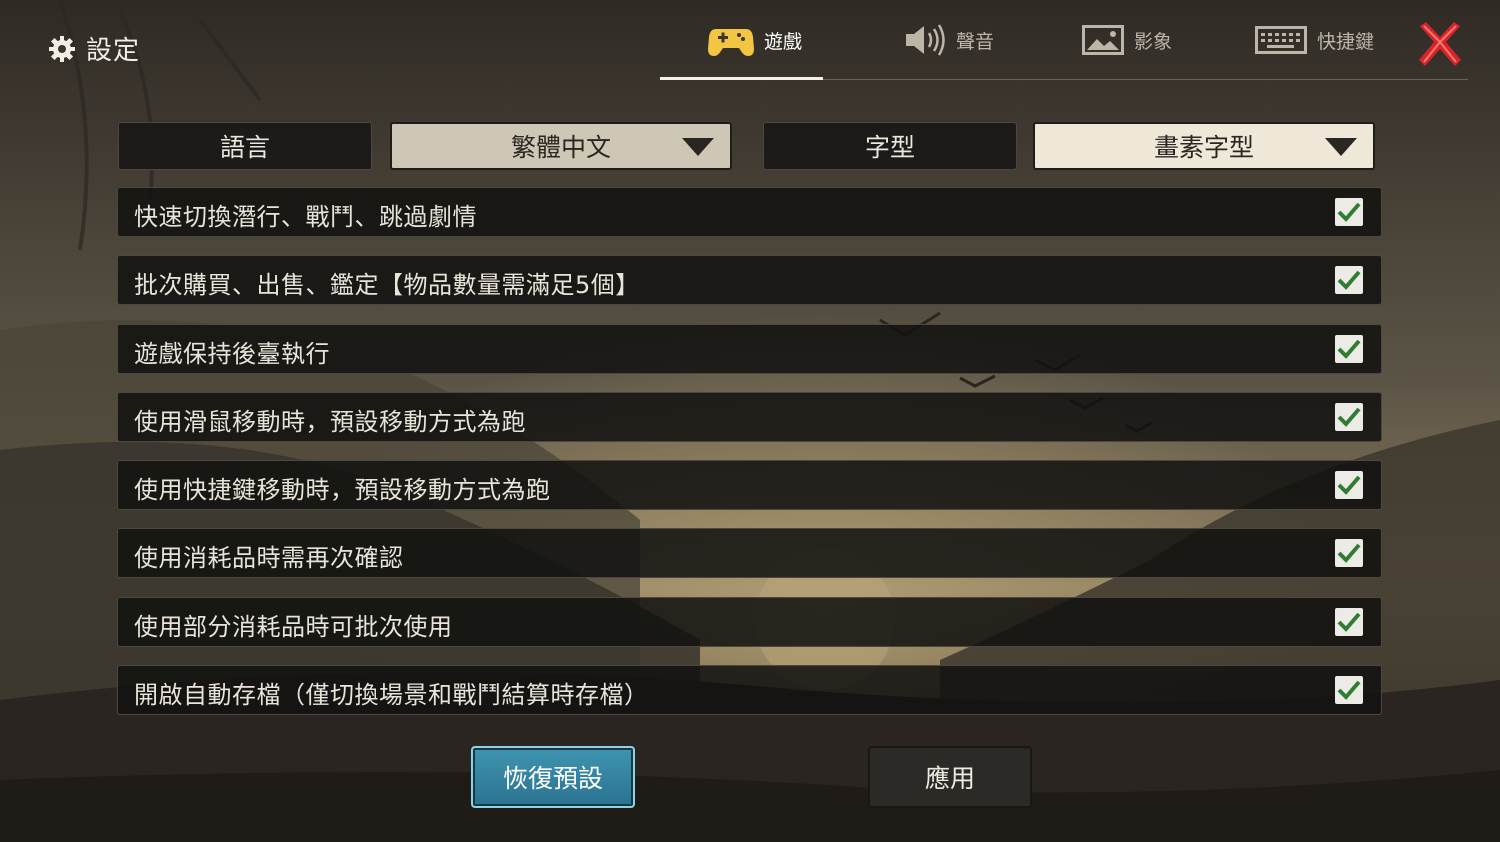  Describe the element at coordinates (730, 42) in the screenshot. I see `gamepad-icon` at that location.